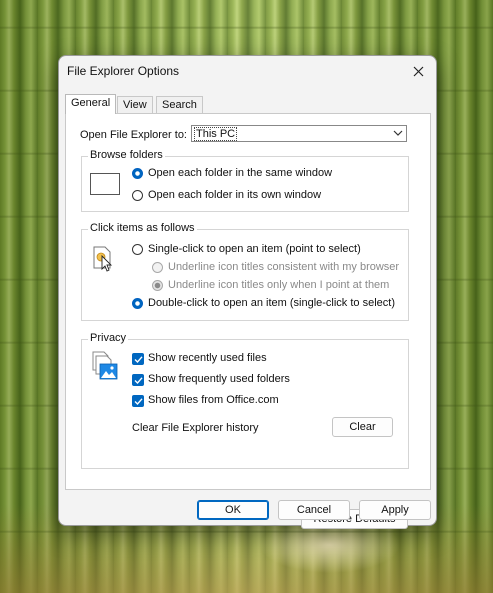 Image resolution: width=493 pixels, height=593 pixels. I want to click on clear-button: Clear, so click(362, 427).